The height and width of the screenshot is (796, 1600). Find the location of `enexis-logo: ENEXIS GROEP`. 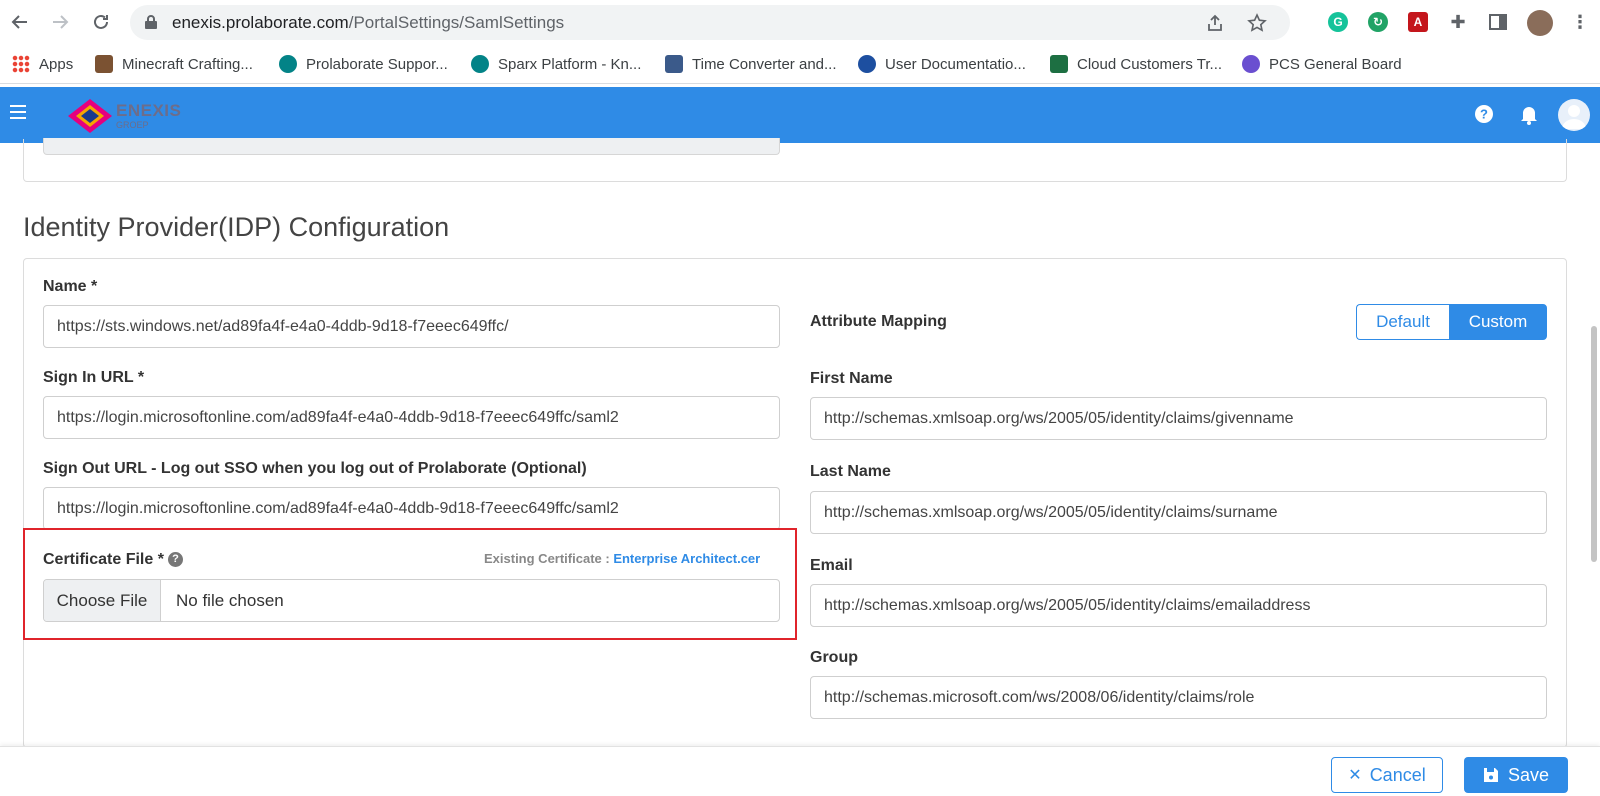

enexis-logo: ENEXIS GROEP is located at coordinates (128, 116).